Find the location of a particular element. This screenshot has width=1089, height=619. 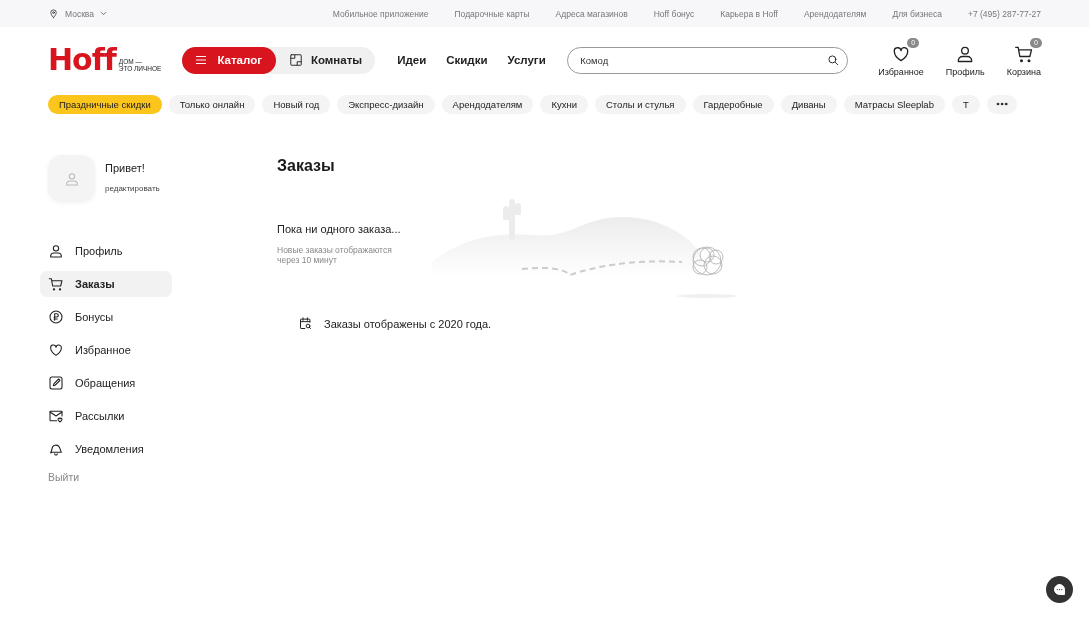

chevron-down-icon is located at coordinates (104, 13).